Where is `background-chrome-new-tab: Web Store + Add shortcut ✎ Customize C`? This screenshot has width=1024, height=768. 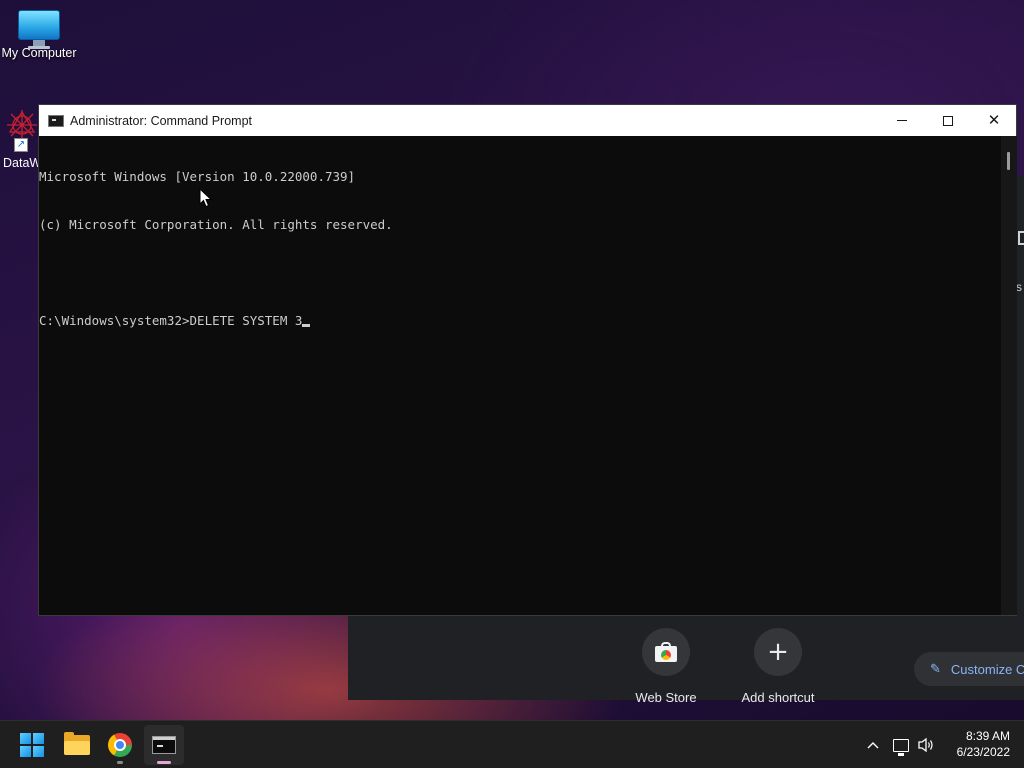 background-chrome-new-tab: Web Store + Add shortcut ✎ Customize C is located at coordinates (686, 658).